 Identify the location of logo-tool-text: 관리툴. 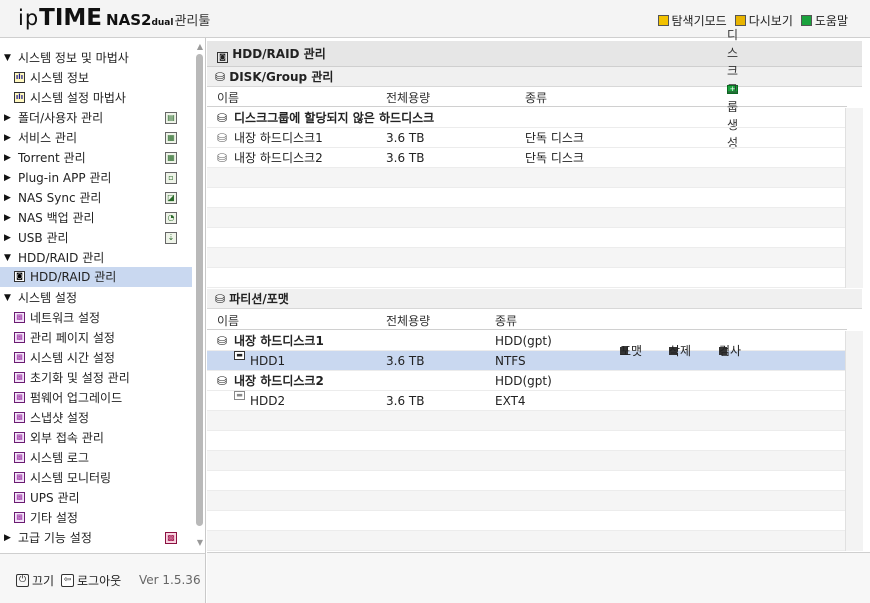
(192, 21).